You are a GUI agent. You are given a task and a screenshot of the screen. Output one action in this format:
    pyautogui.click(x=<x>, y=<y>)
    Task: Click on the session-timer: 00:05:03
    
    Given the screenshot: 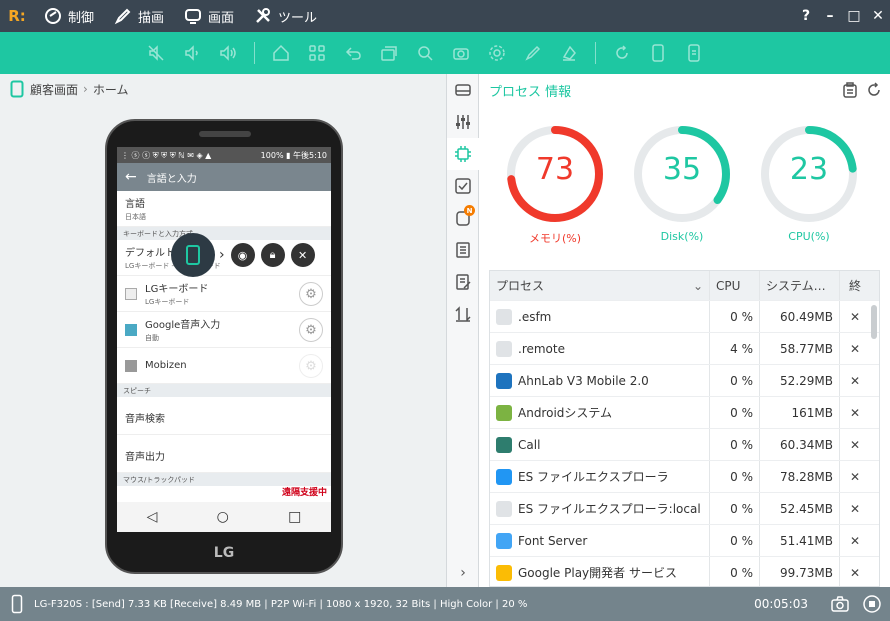 What is the action you would take?
    pyautogui.click(x=781, y=604)
    